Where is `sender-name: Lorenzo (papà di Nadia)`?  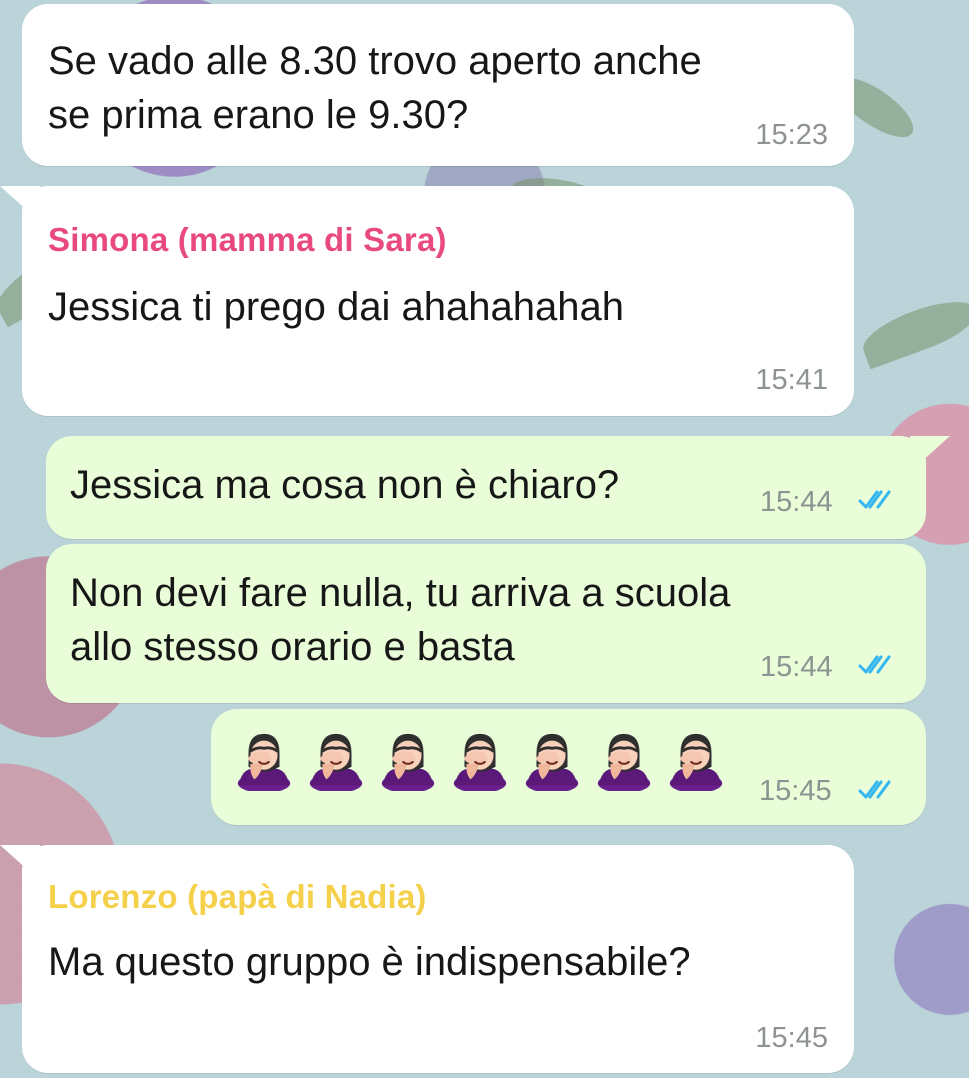
sender-name: Lorenzo (papà di Nadia) is located at coordinates (237, 897).